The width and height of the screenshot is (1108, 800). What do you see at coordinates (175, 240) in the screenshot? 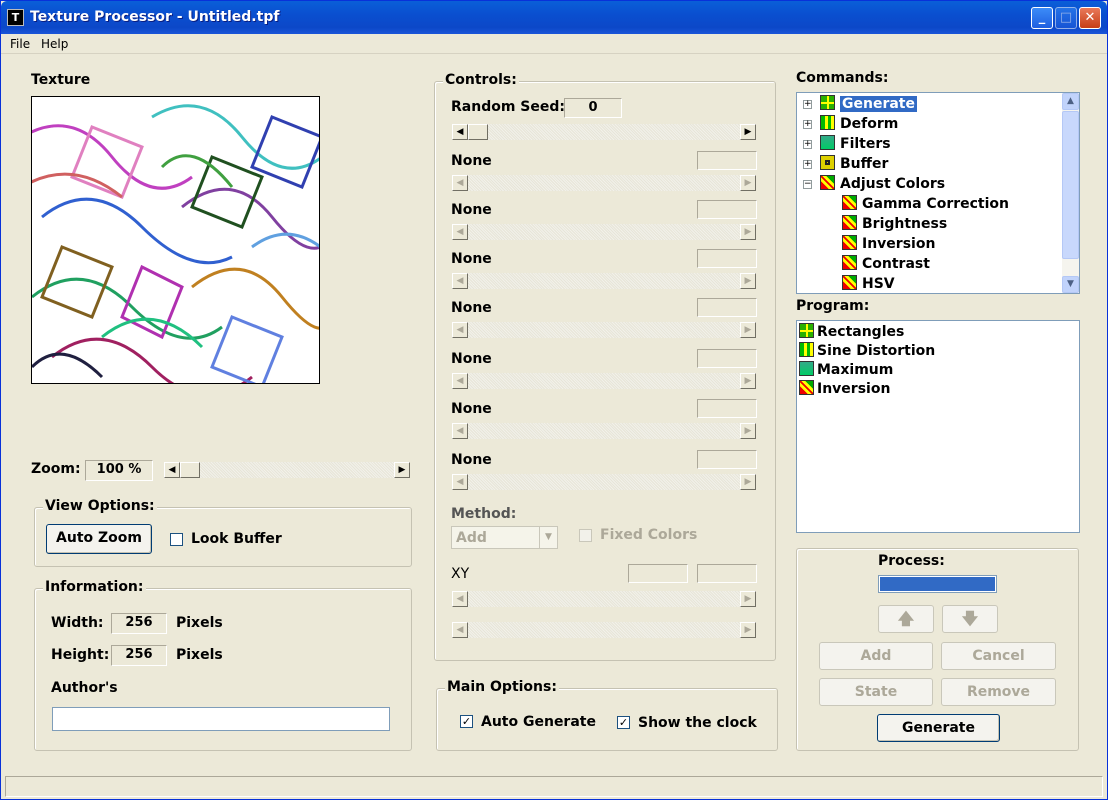
I see `texture-preview` at bounding box center [175, 240].